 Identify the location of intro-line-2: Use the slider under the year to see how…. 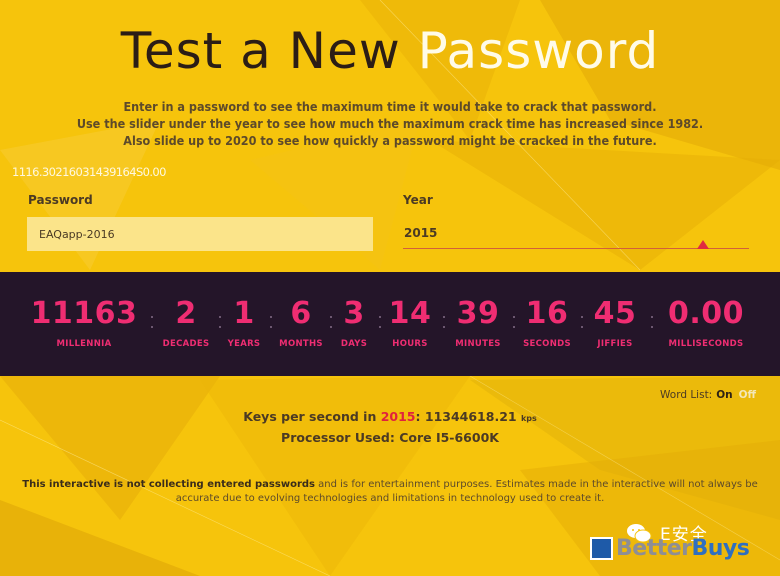
(390, 123).